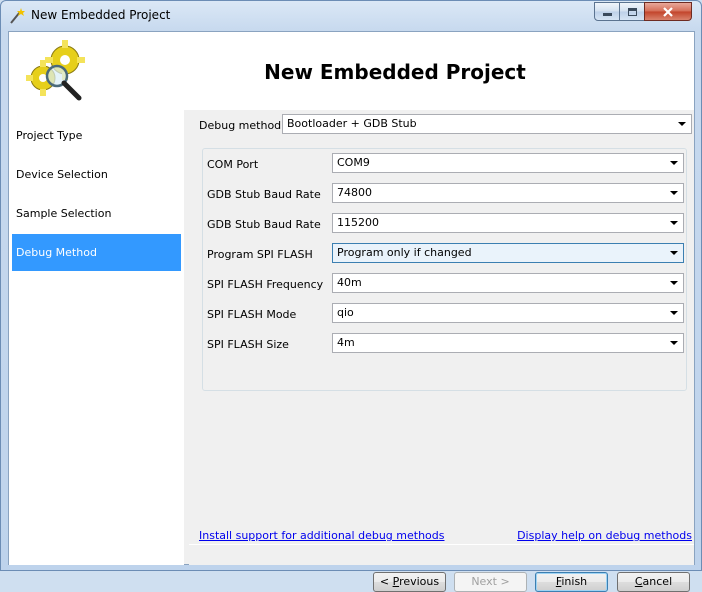 This screenshot has width=702, height=592. I want to click on minimize-button, so click(607, 11).